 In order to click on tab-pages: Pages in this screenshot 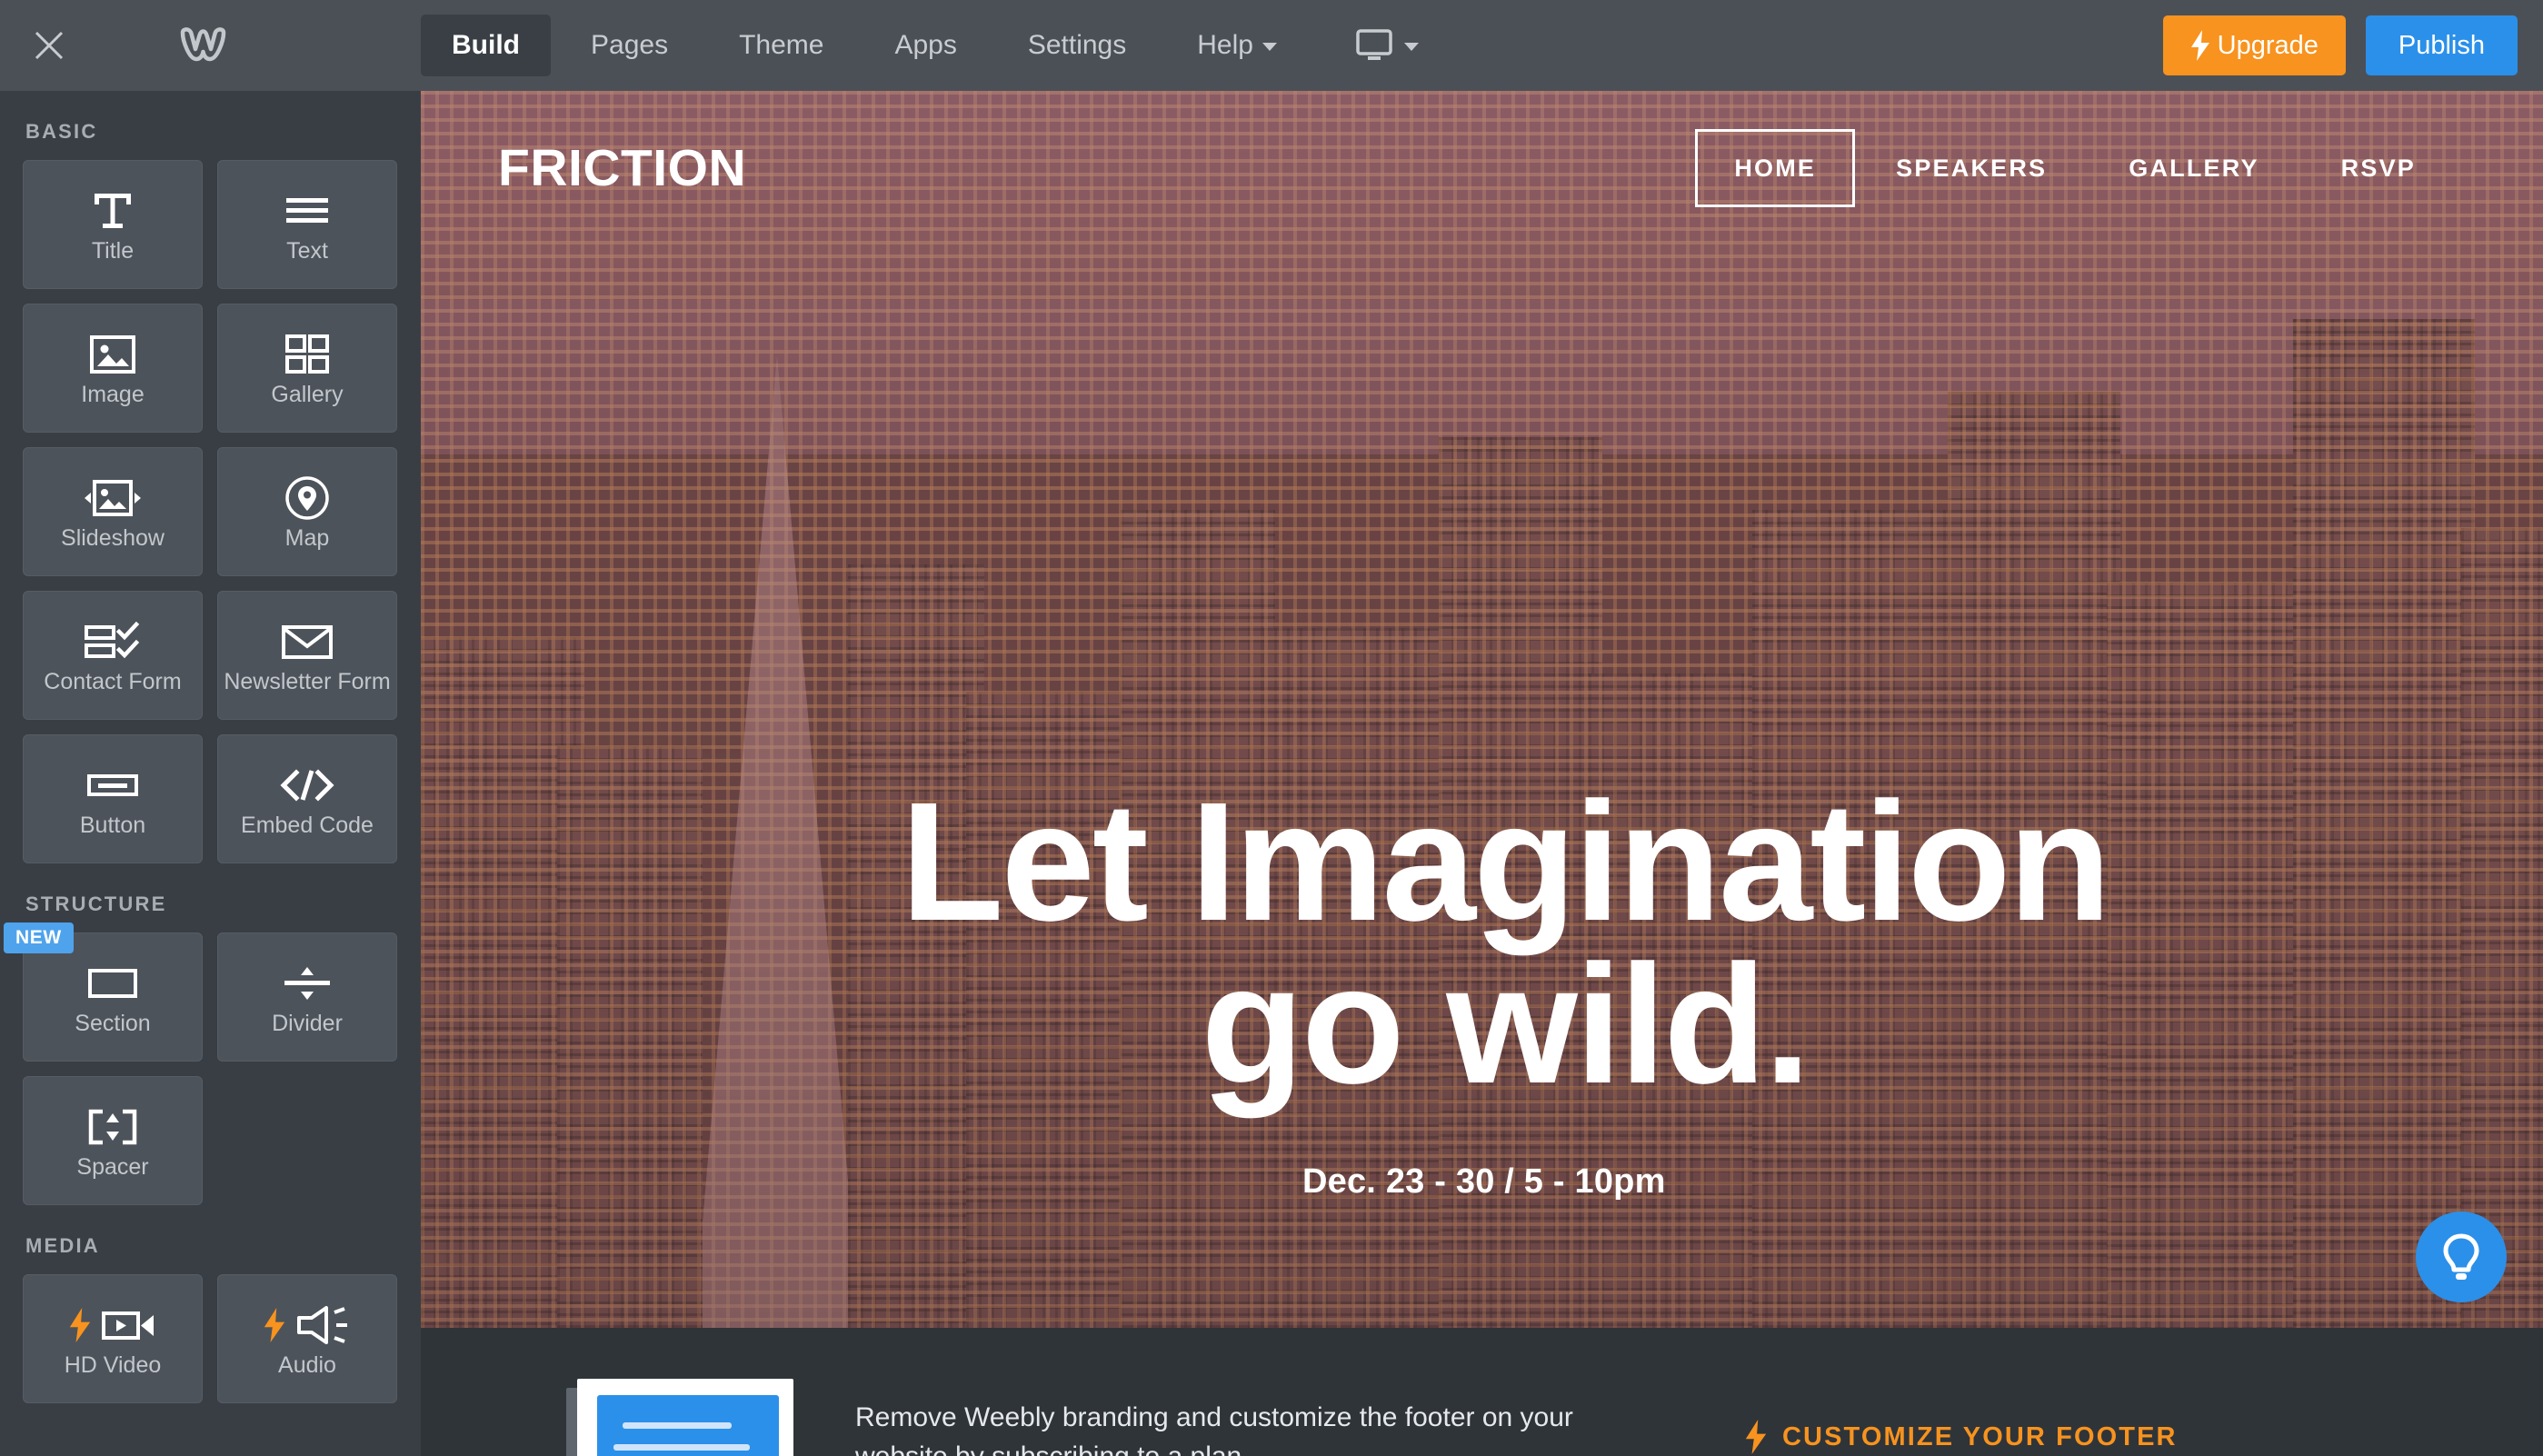, I will do `click(630, 46)`.